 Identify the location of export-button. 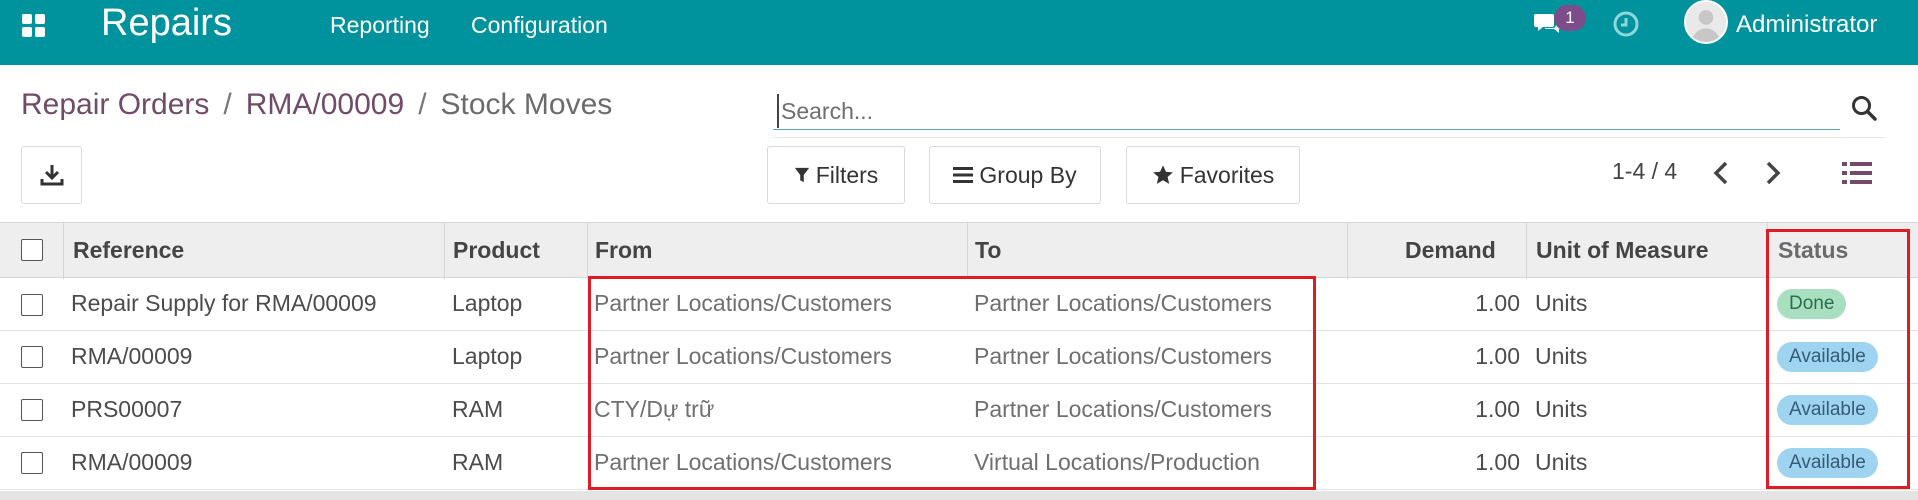
(51, 175).